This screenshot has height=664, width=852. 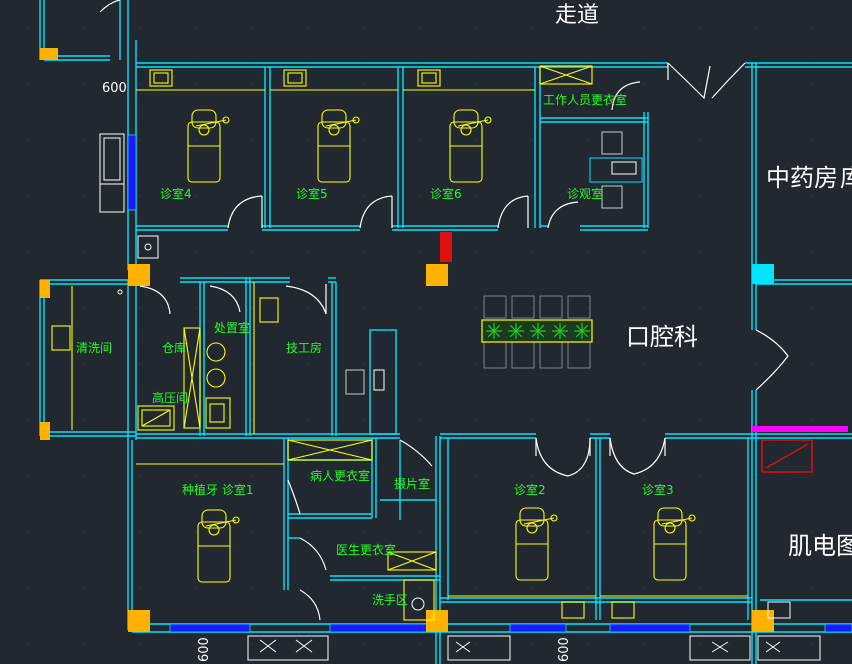 I want to click on label-xray-room: 摄片室, so click(x=412, y=483).